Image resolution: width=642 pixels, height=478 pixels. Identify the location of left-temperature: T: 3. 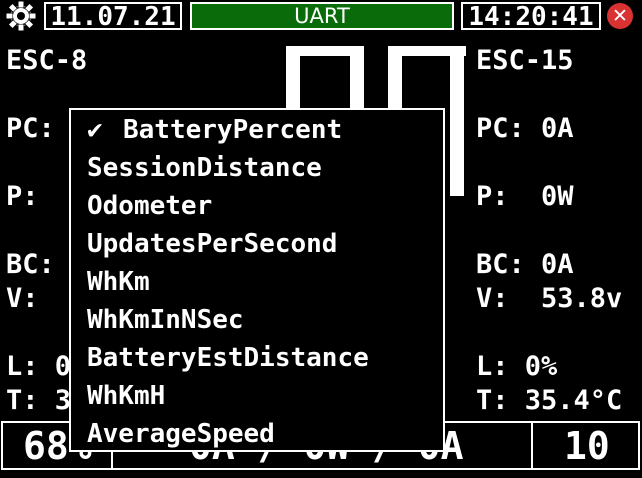
(39, 400).